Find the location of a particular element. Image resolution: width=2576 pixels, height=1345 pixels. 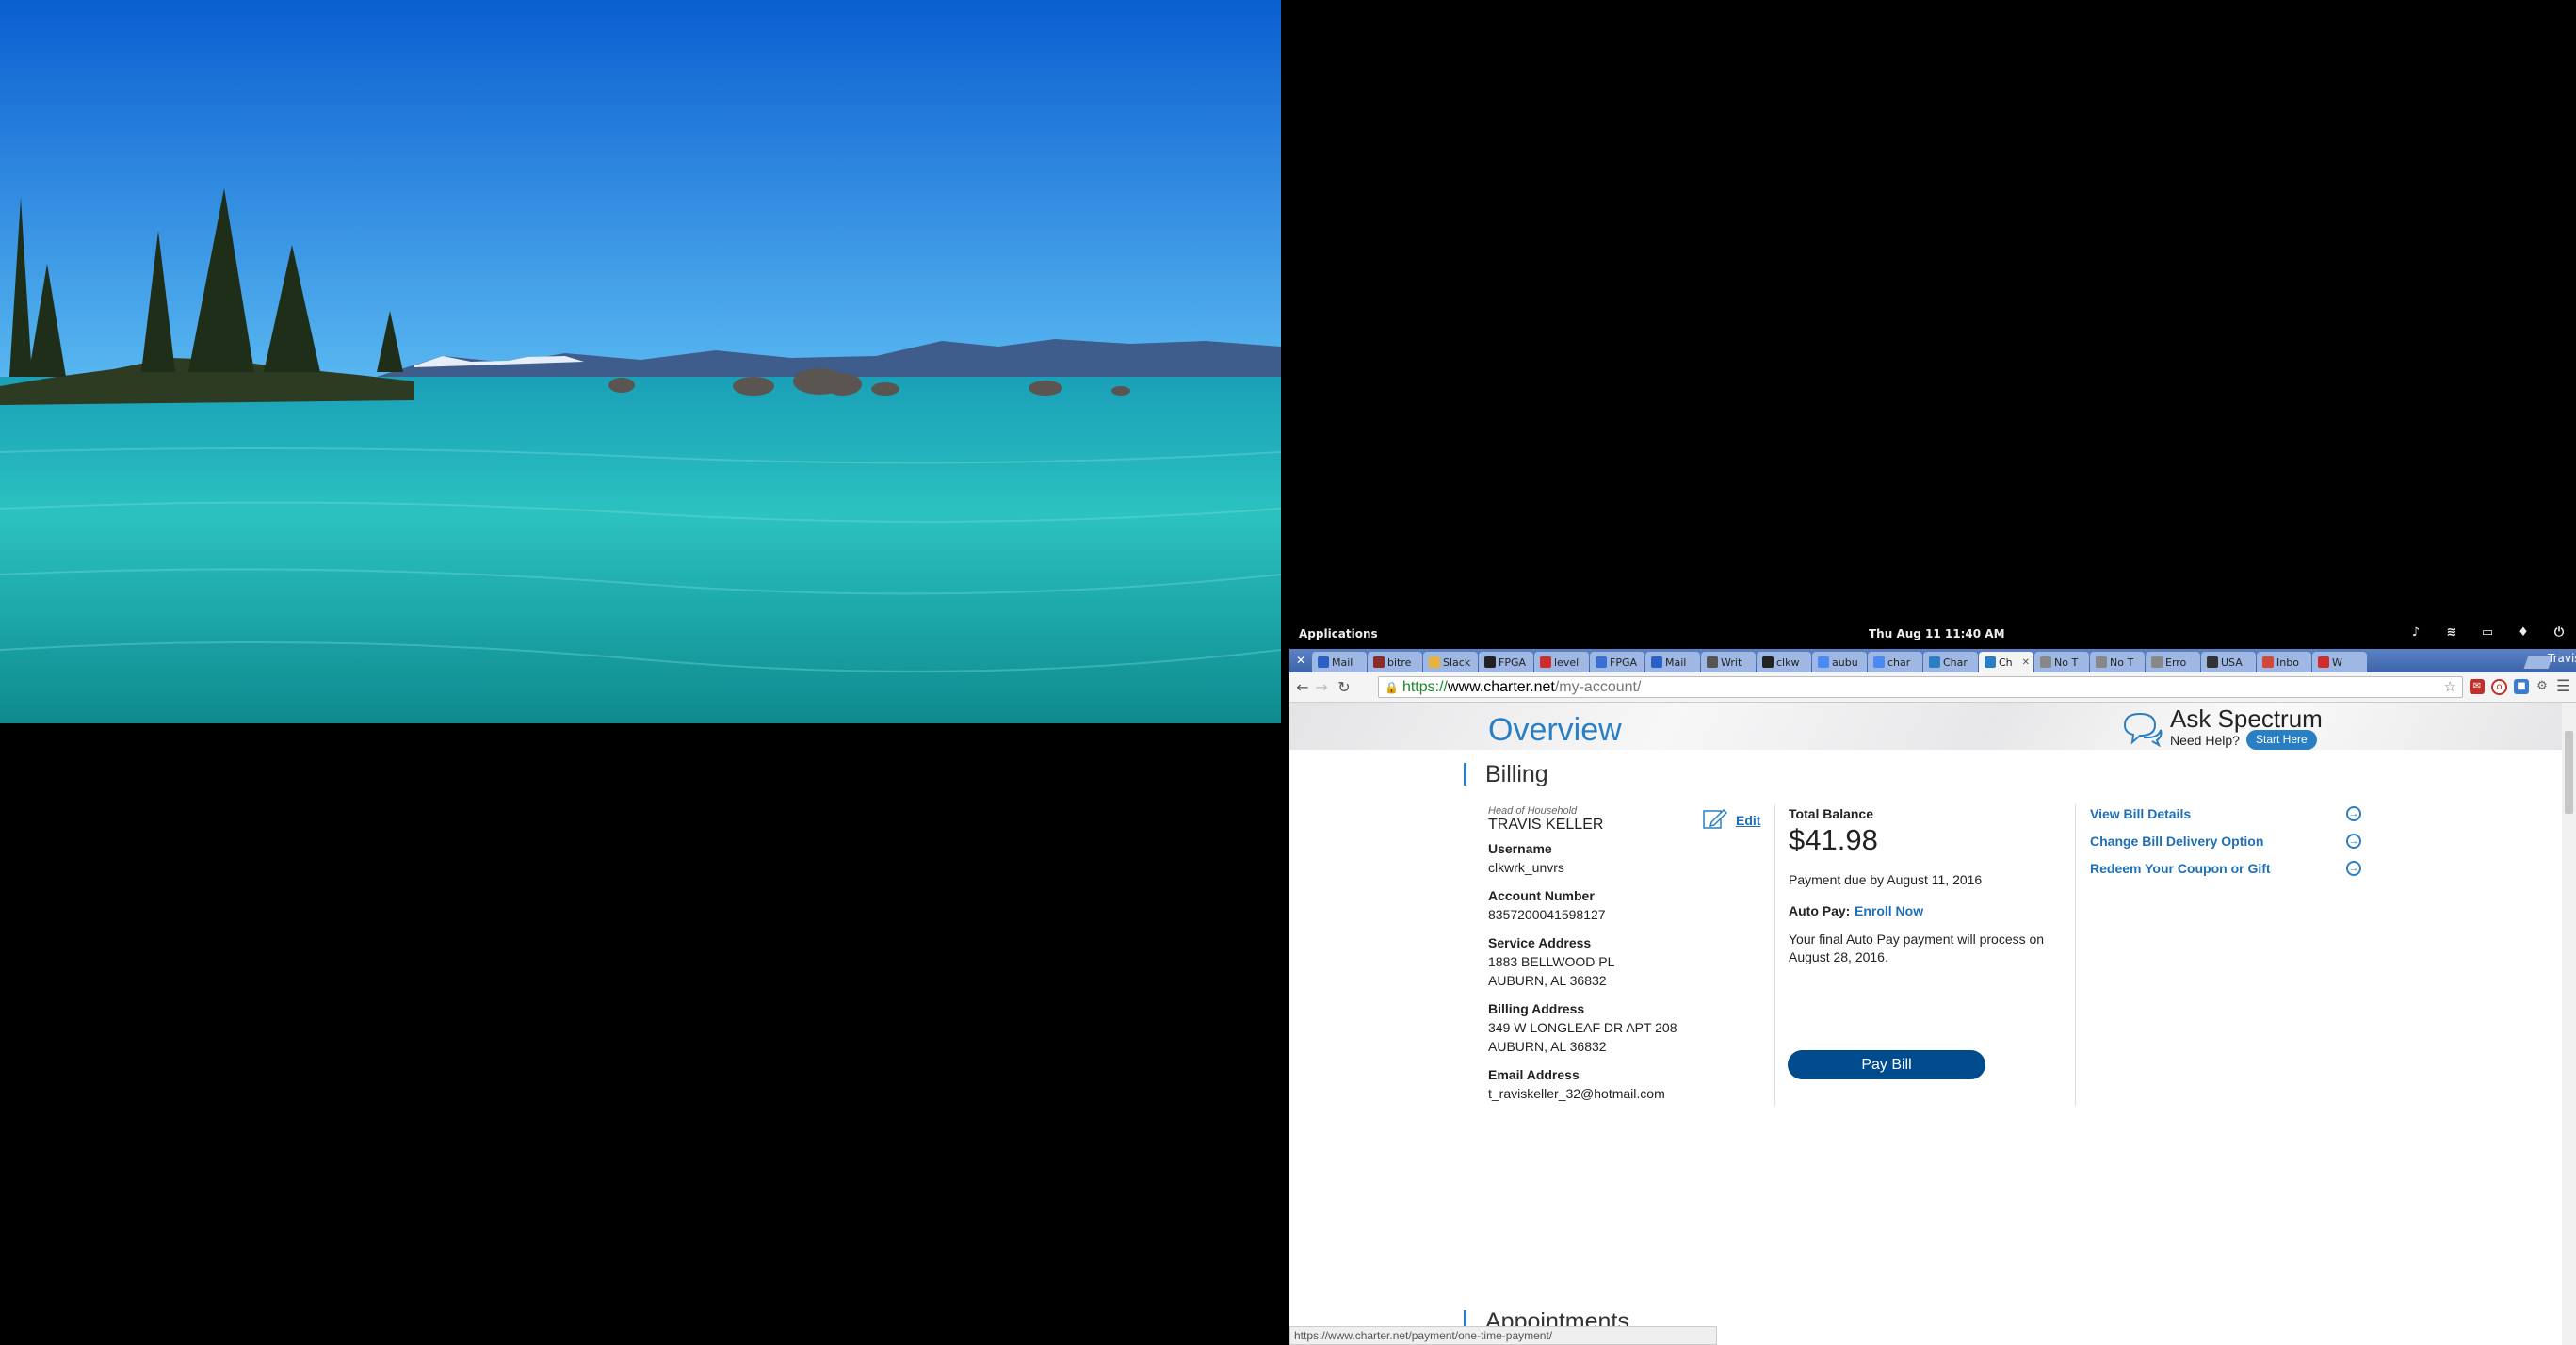

service-address-line2: AUBURN, AL 36832 is located at coordinates (1547, 980).